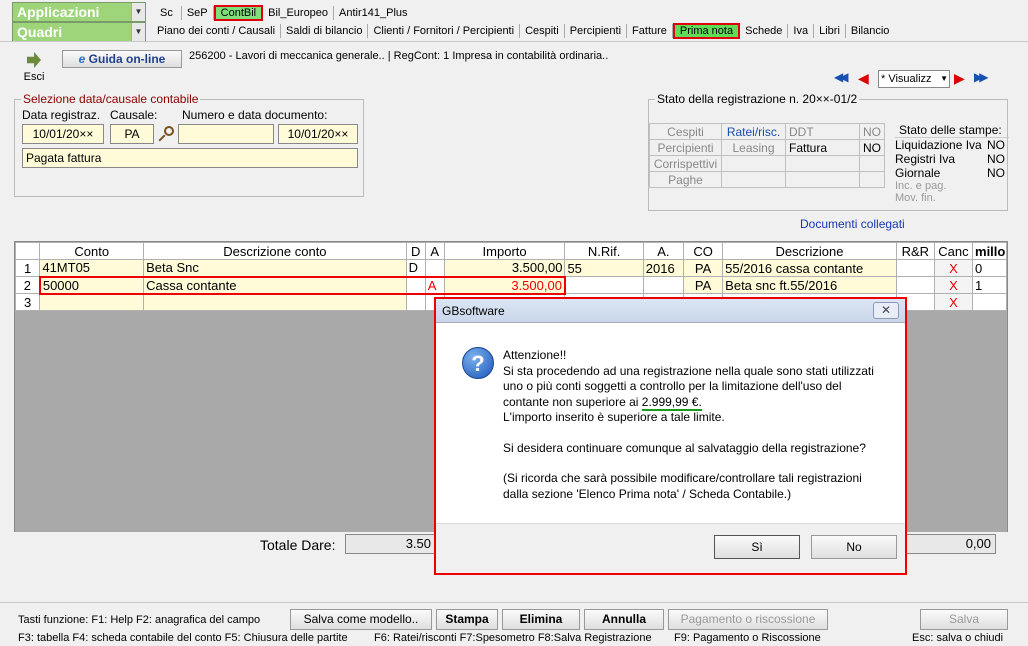 The height and width of the screenshot is (646, 1028). Describe the element at coordinates (167, 13) in the screenshot. I see `menu-sc: Sc` at that location.